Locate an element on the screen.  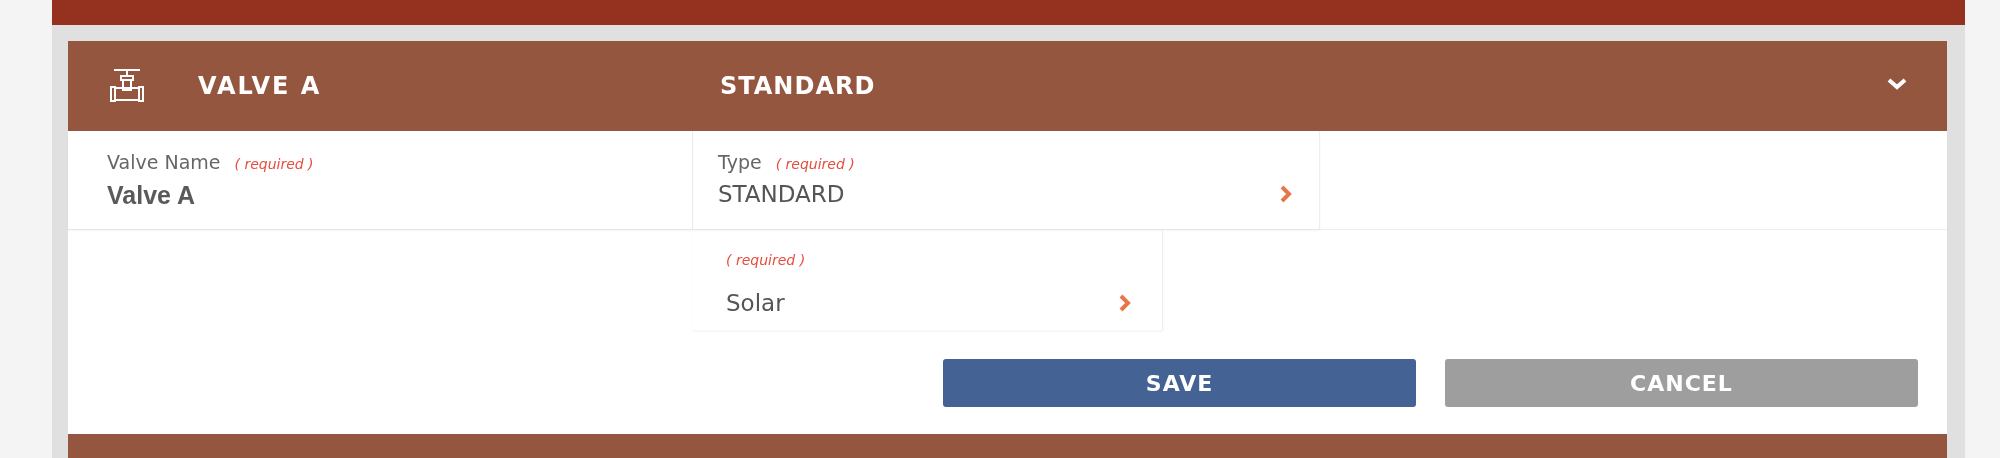
valve-icon is located at coordinates (127, 86).